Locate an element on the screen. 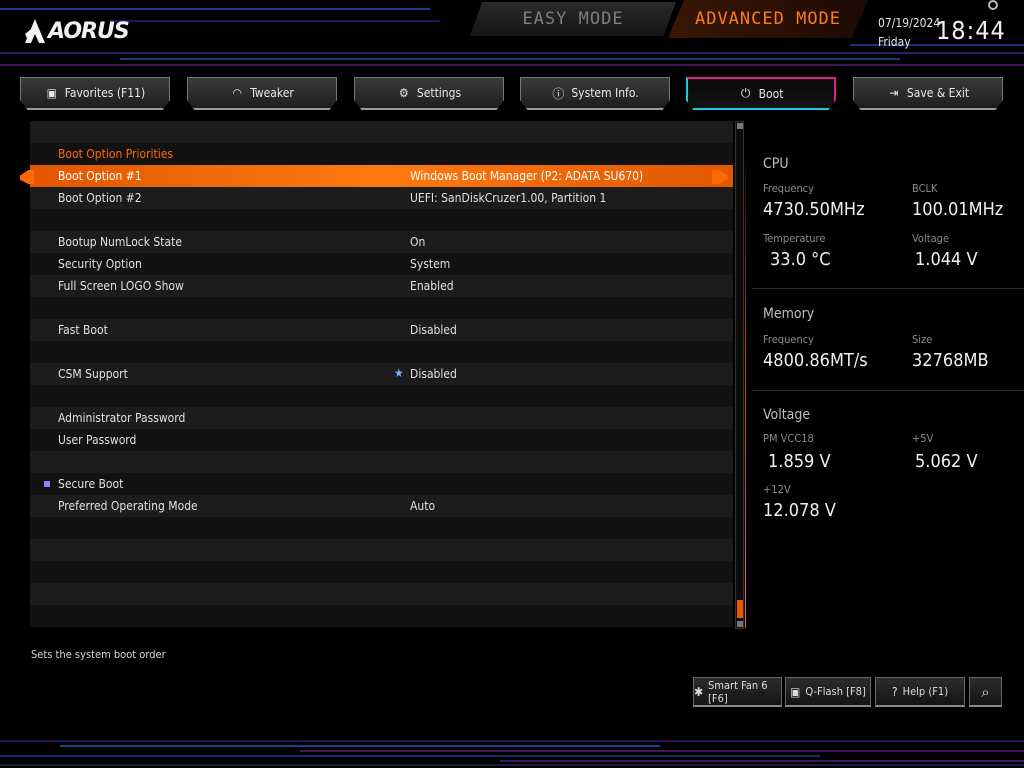 Image resolution: width=1024 pixels, height=768 pixels. advanced-mode-button: ADVANCED MODE is located at coordinates (768, 19).